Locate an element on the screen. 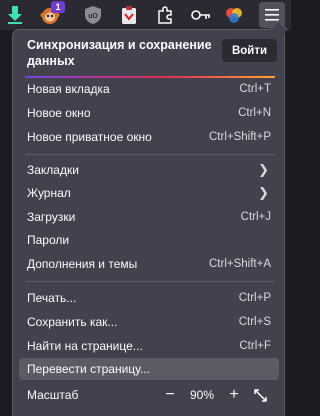  ublock-label: uO is located at coordinates (93, 16).